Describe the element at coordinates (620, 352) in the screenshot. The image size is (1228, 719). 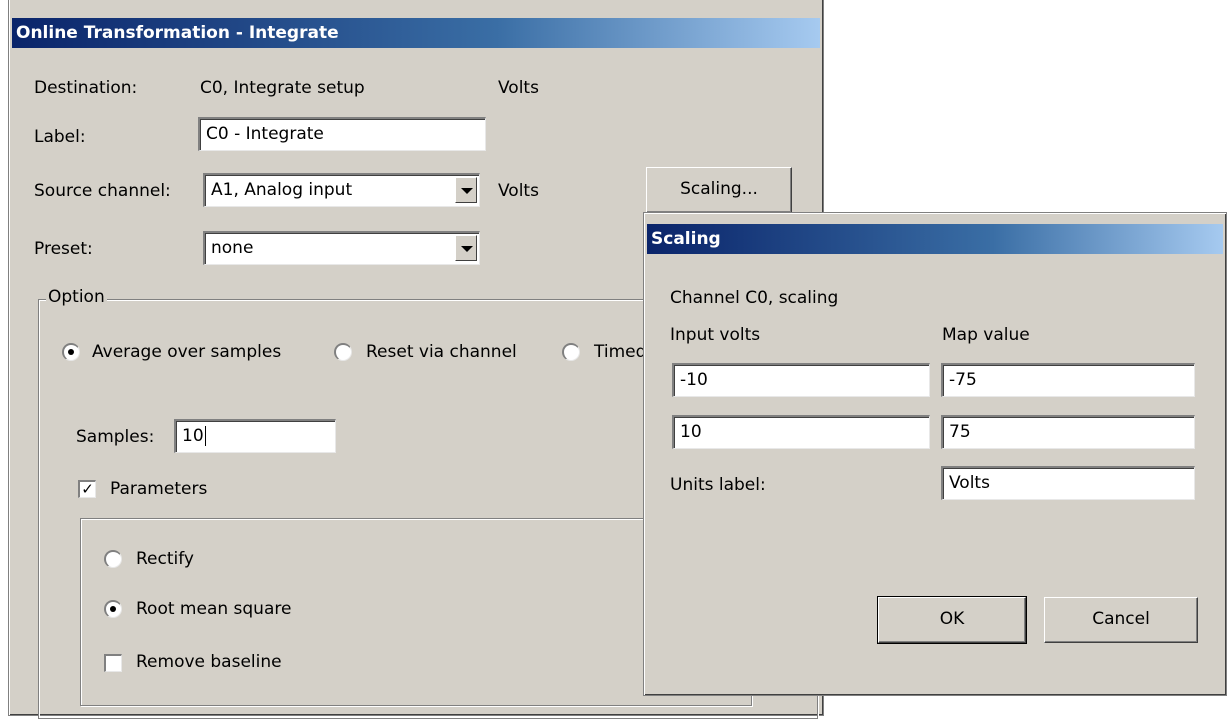
I see `timed-radio-label: Timed` at that location.